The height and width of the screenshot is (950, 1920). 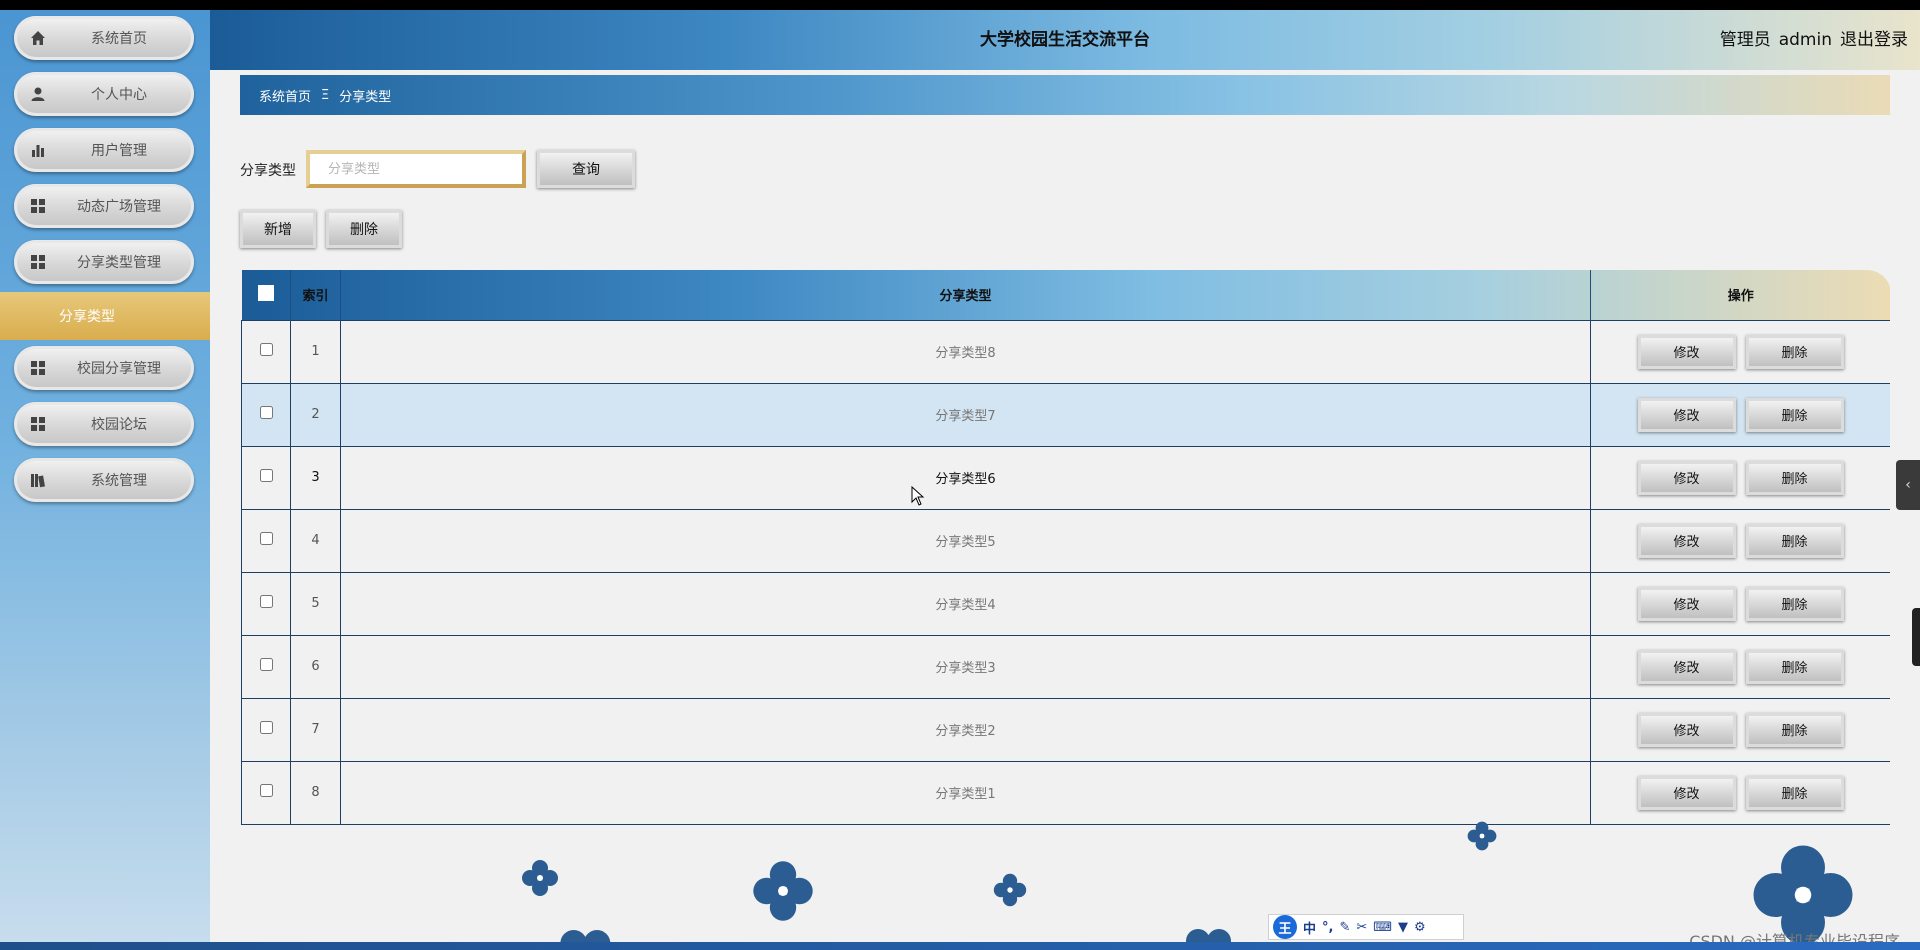 I want to click on row-share-type: 分享类型5, so click(x=965, y=540).